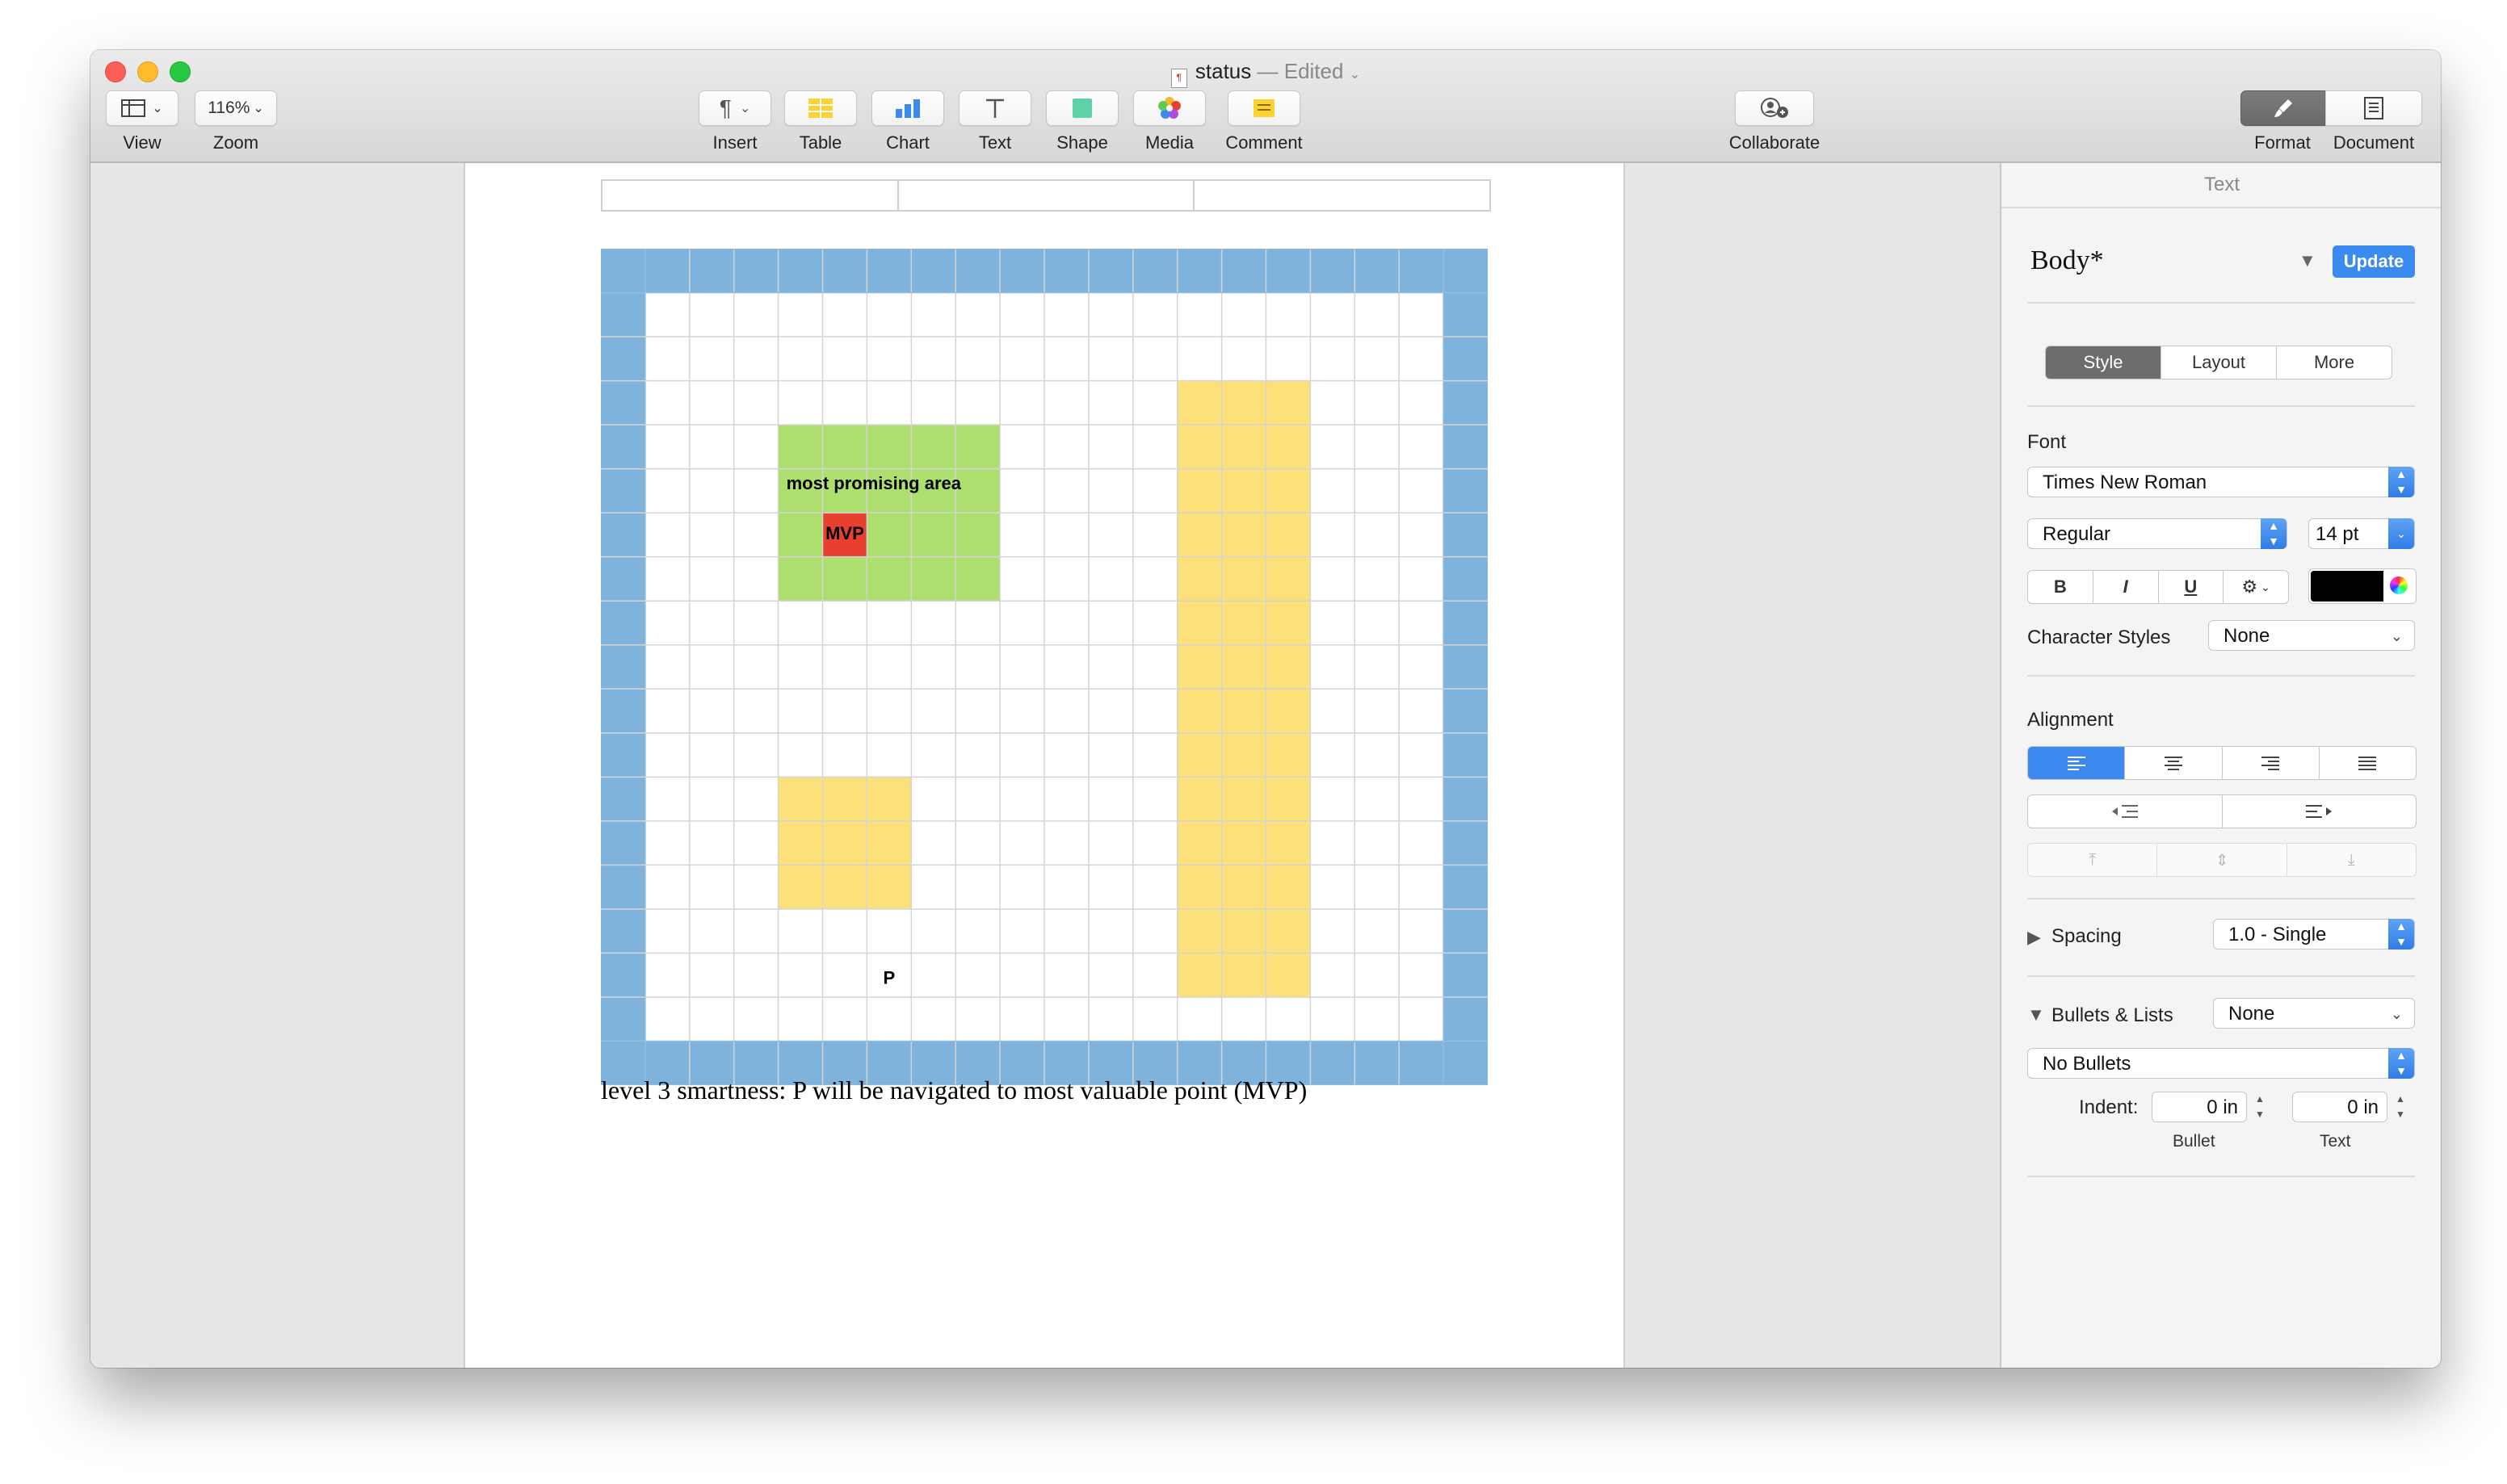 This screenshot has height=1484, width=2507. I want to click on align-bottom-button: ⤓, so click(2351, 860).